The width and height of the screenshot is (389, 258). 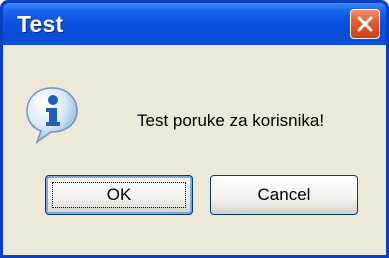 I want to click on dialog-message: Test poruke za korisnika!, so click(x=231, y=120).